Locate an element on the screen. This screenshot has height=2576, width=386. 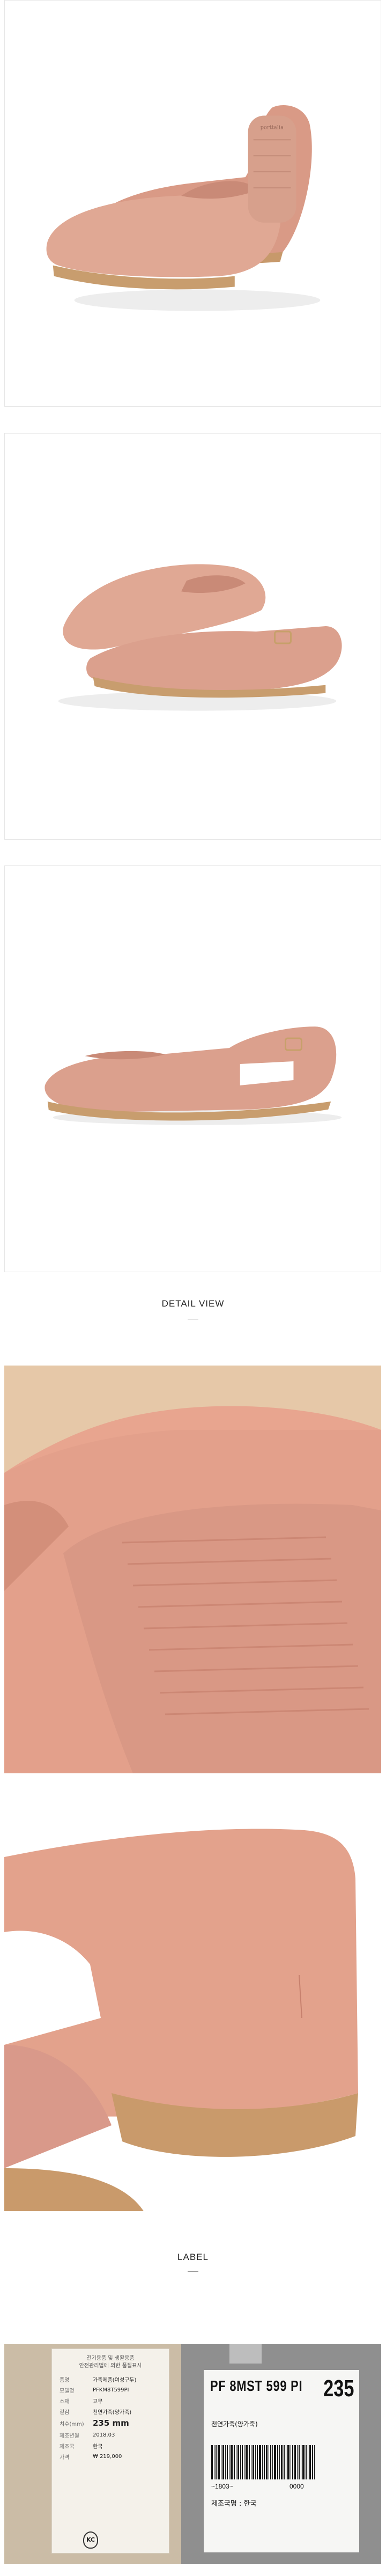
care-tag-value: 가죽제품(여성구두) is located at coordinates (115, 2380).